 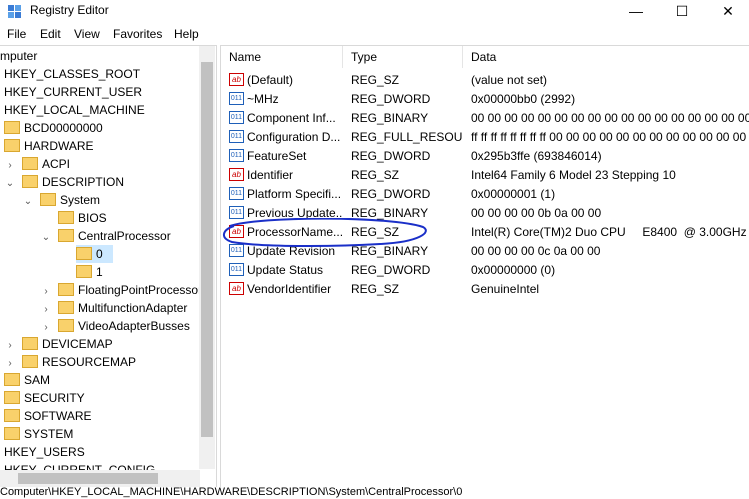 I want to click on tree-item-hardware: HARDWARE, so click(x=49, y=146).